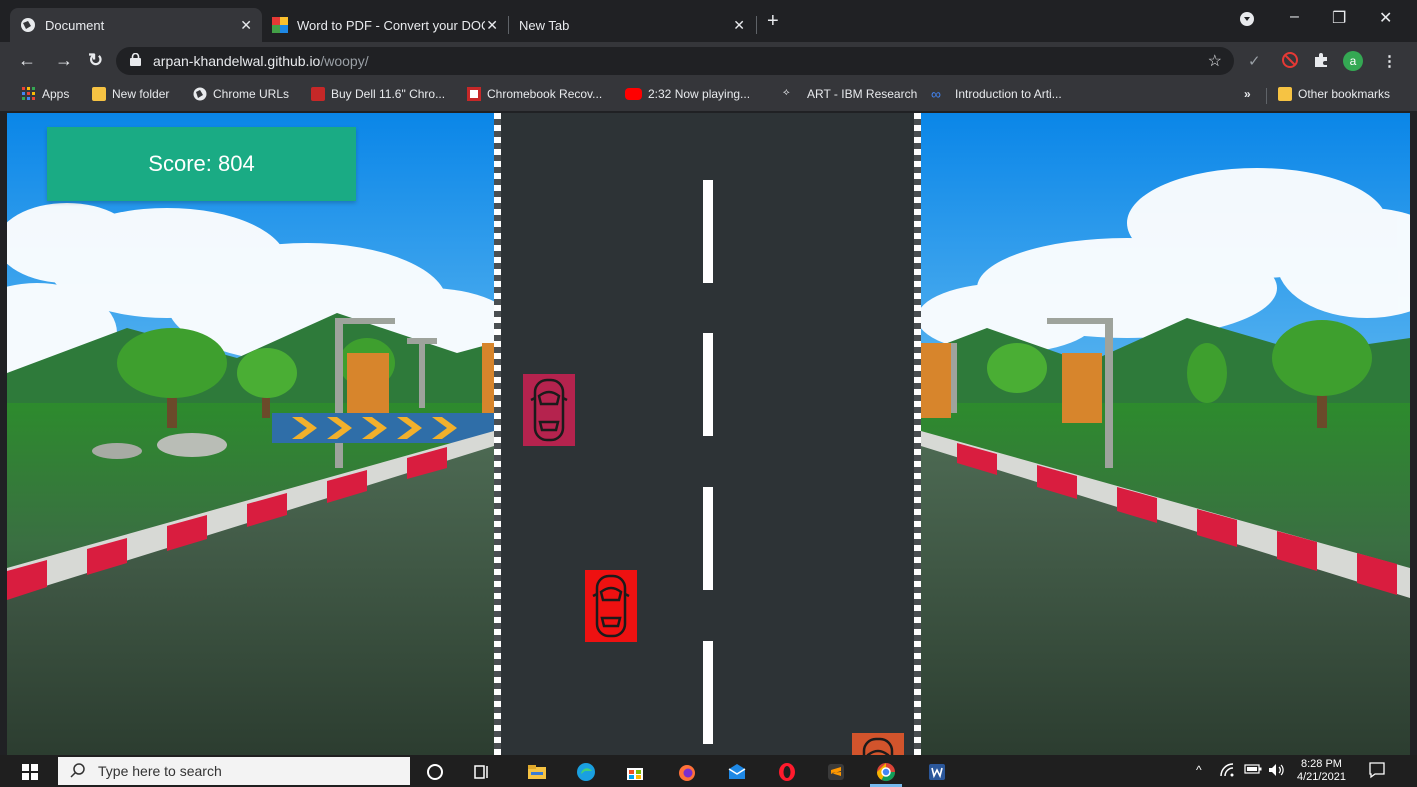 This screenshot has width=1417, height=787. Describe the element at coordinates (497, 434) in the screenshot. I see `road-curb-left` at that location.